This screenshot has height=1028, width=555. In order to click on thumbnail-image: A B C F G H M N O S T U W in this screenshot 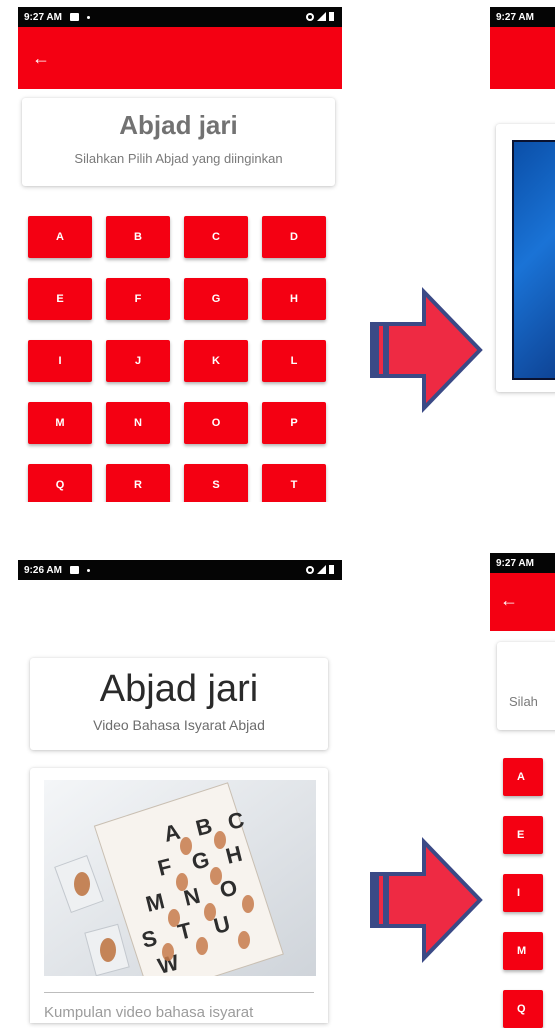, I will do `click(180, 878)`.